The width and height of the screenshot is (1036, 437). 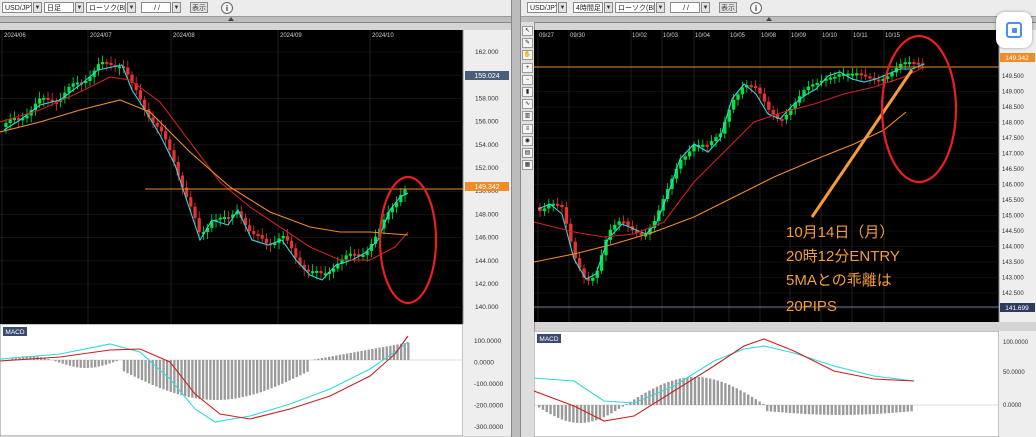 What do you see at coordinates (199, 7) in the screenshot?
I see `left-show-button: 表示` at bounding box center [199, 7].